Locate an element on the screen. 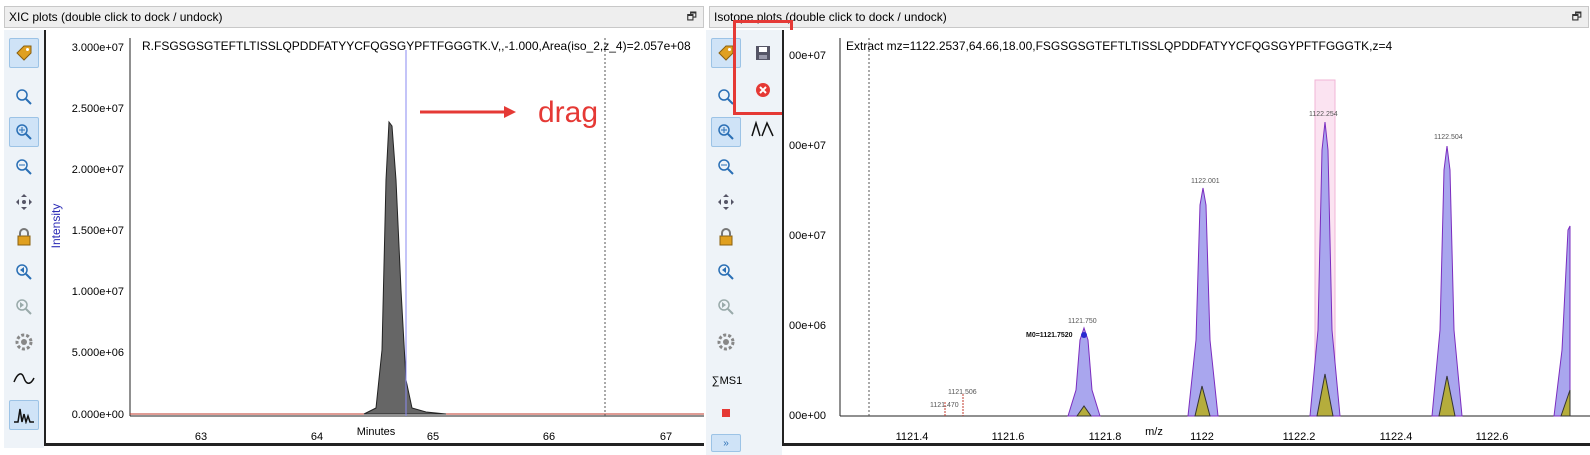 This screenshot has width=1590, height=455. tag-icon is located at coordinates (24, 53).